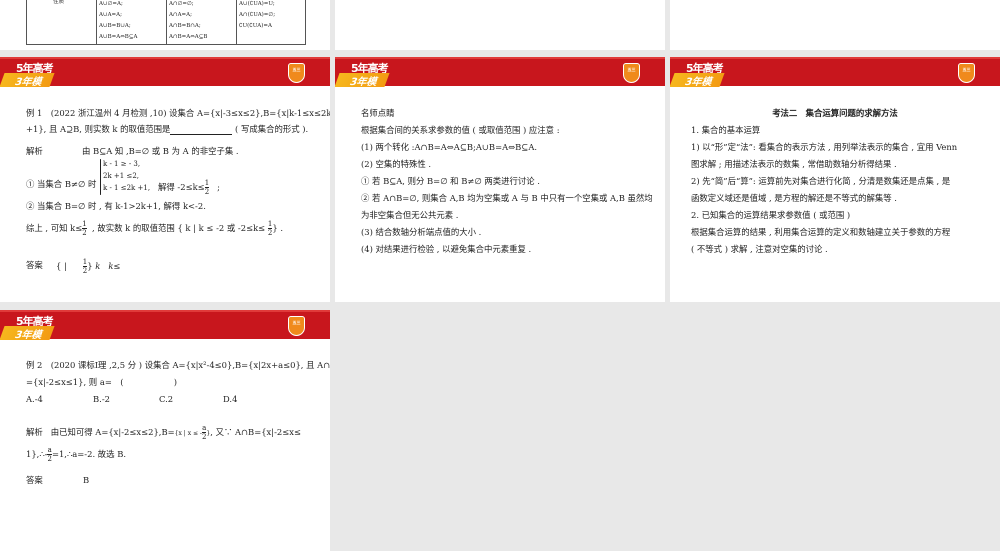  What do you see at coordinates (115, 26) in the screenshot?
I see `cell: A∪B=B∪A;` at bounding box center [115, 26].